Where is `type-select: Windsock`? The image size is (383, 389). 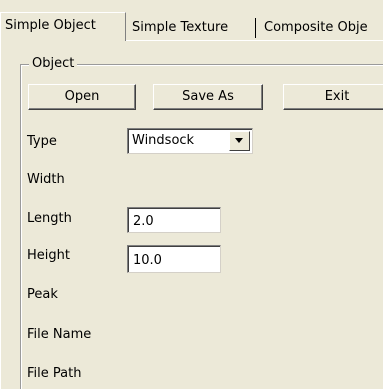 type-select: Windsock is located at coordinates (190, 141).